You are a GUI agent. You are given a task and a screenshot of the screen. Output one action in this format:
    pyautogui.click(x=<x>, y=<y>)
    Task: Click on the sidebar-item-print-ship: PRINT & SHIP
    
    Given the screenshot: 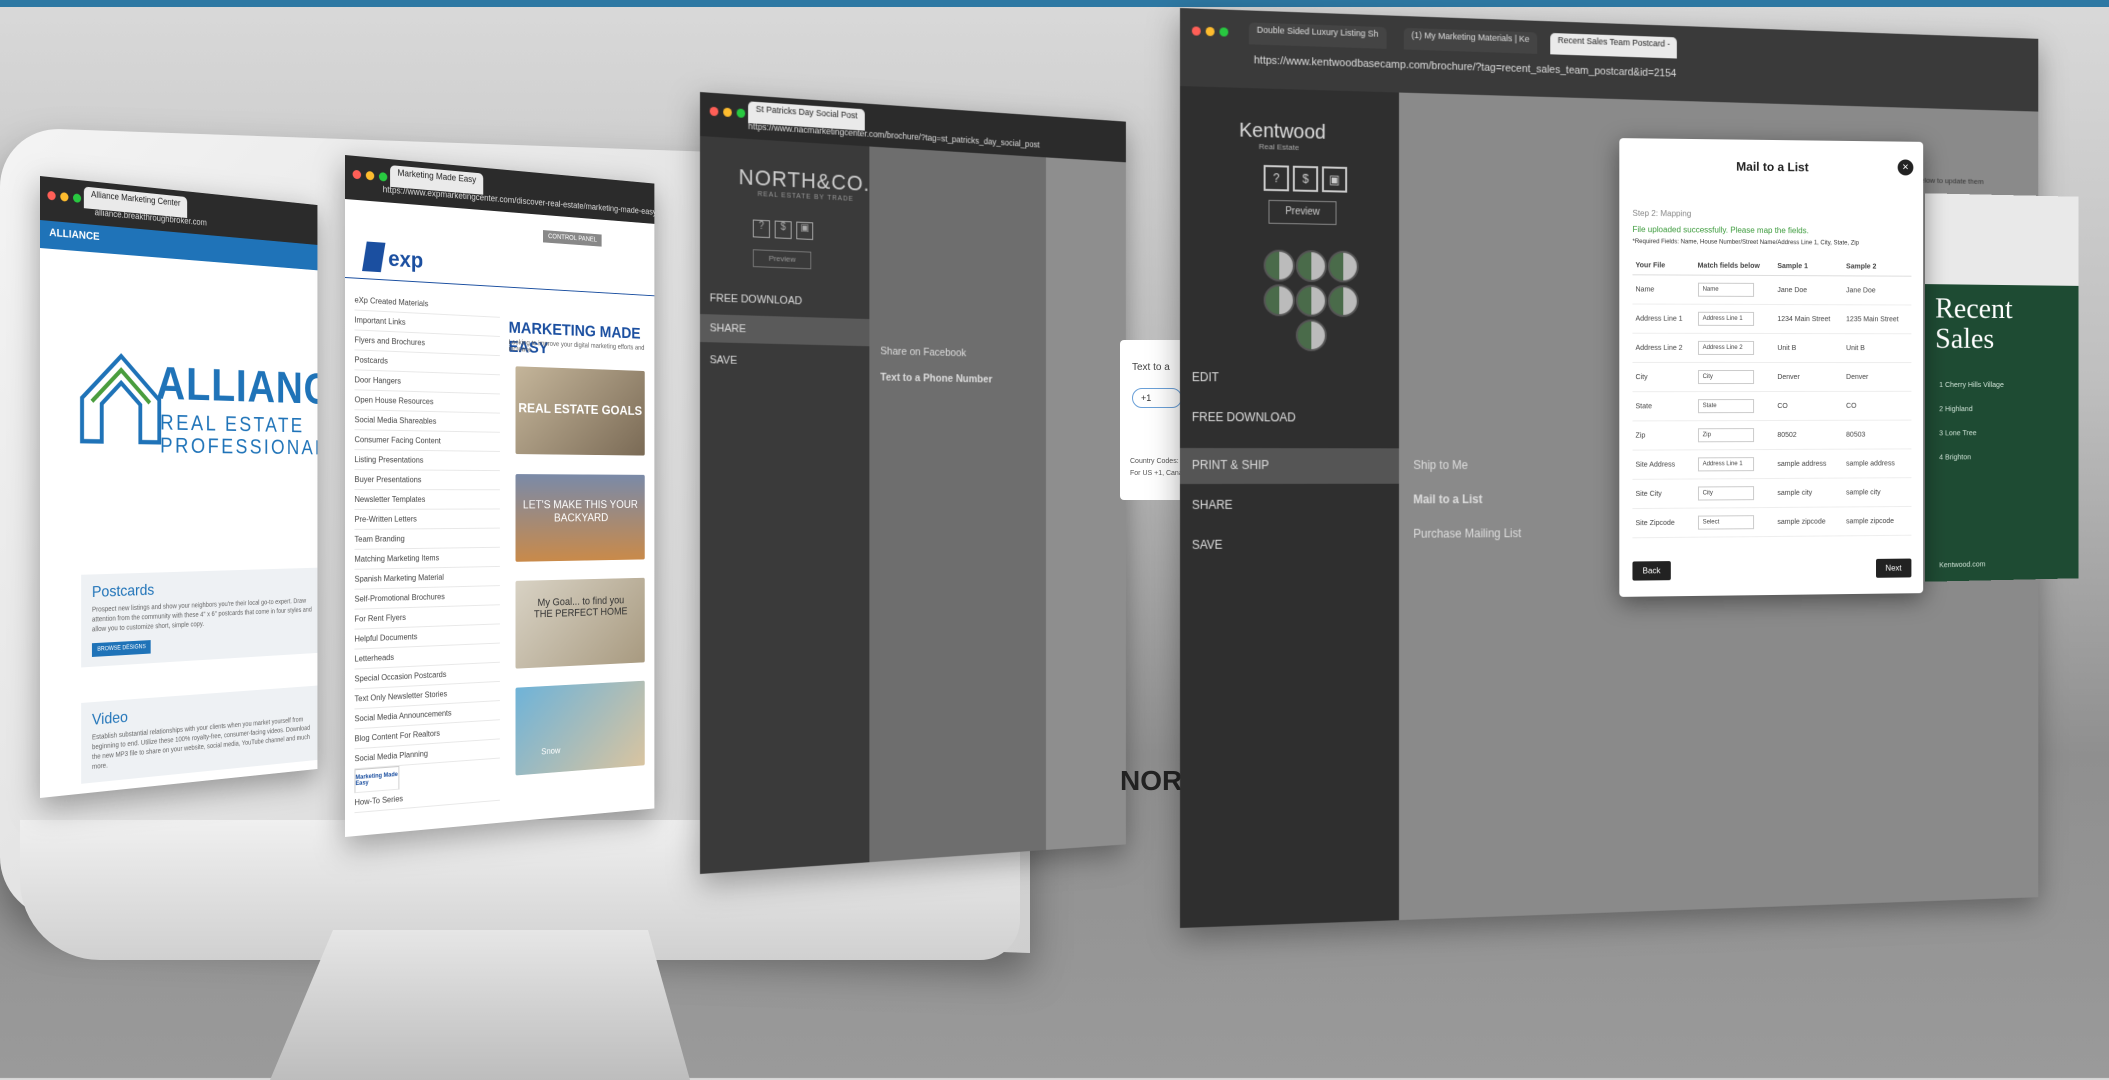 What is the action you would take?
    pyautogui.click(x=1230, y=465)
    